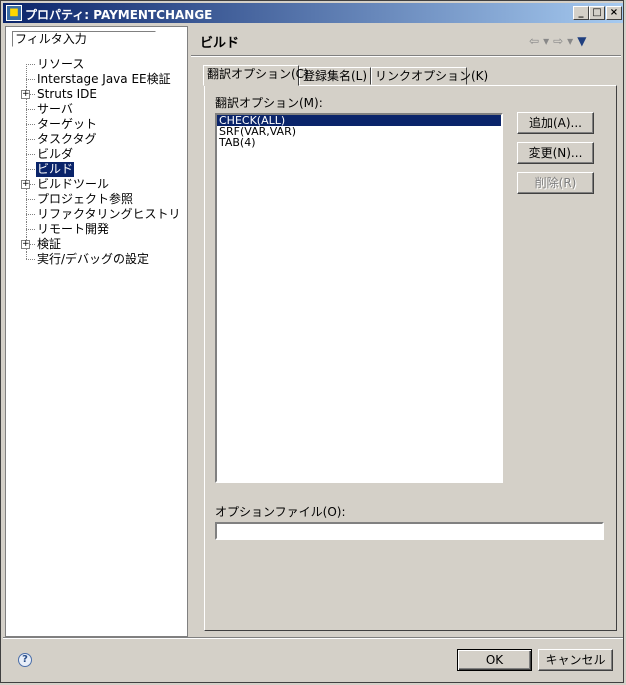 This screenshot has height=685, width=626. I want to click on properties-app-icon: ■, so click(14, 13).